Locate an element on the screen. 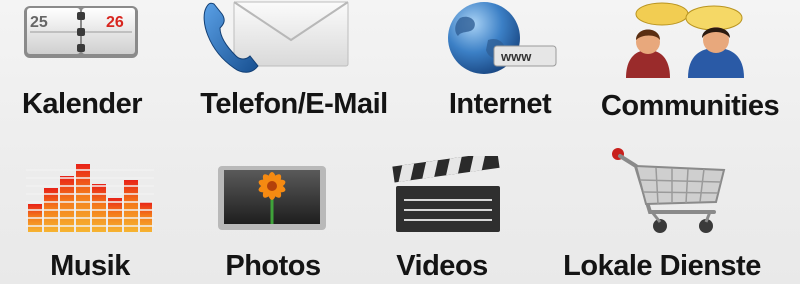 Image resolution: width=800 pixels, height=284 pixels. calendar-icon: 25 26 is located at coordinates (81, 32).